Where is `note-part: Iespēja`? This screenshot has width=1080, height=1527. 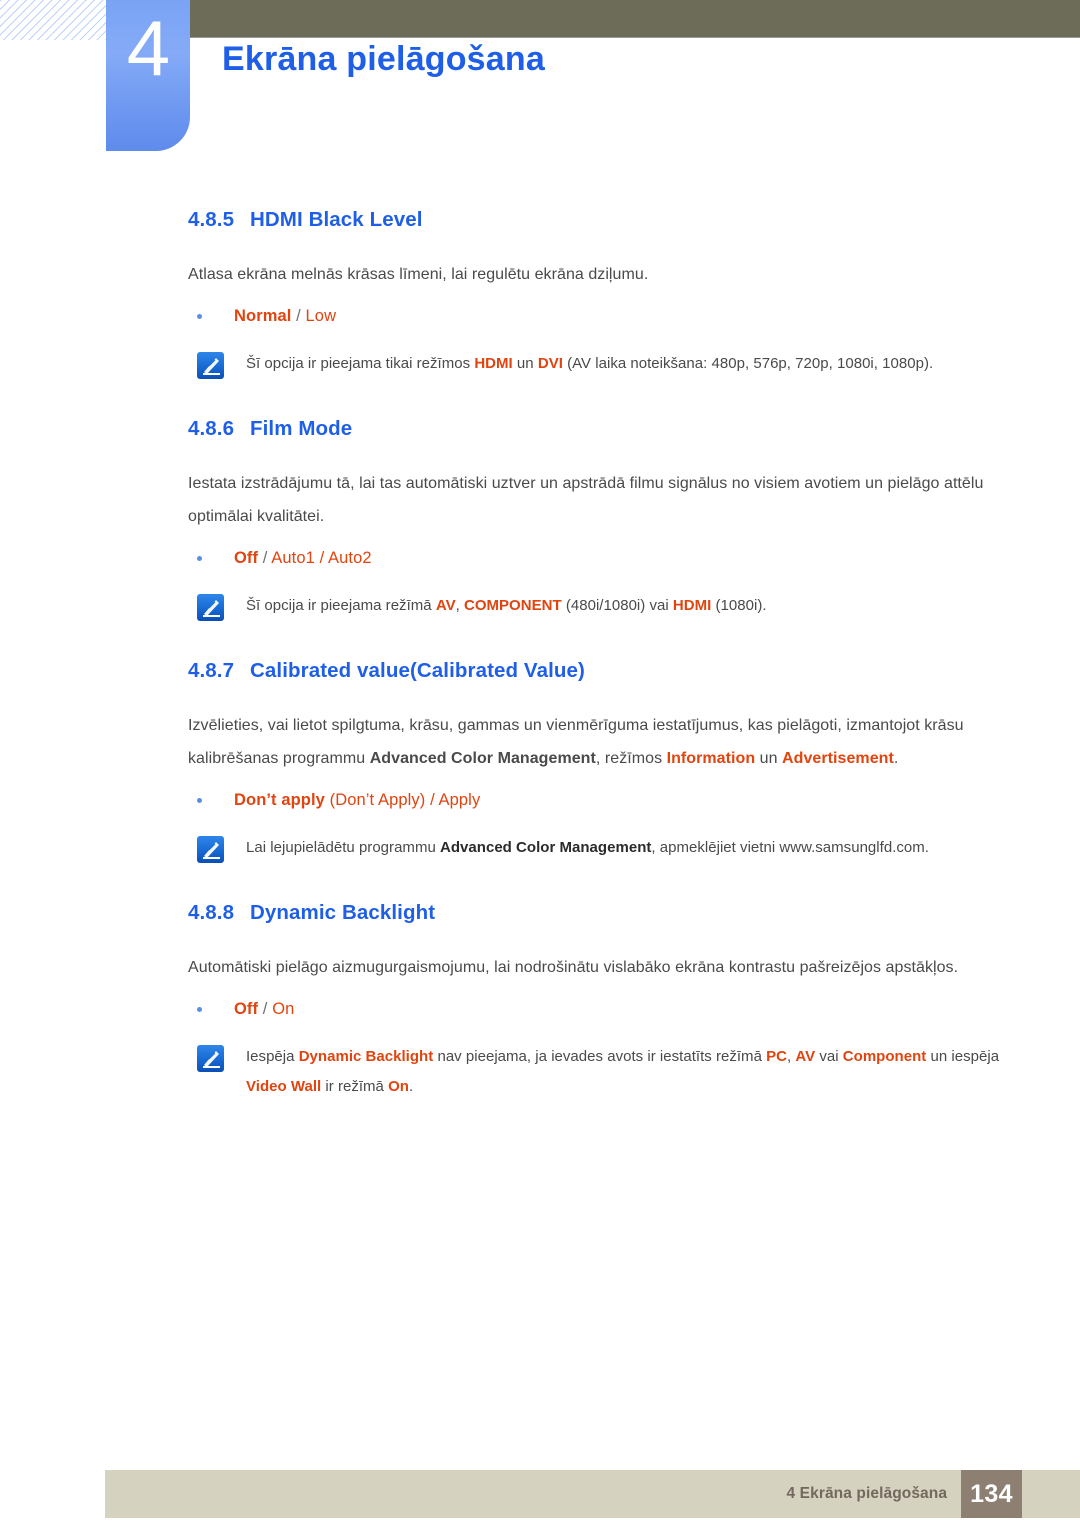 note-part: Iespēja is located at coordinates (272, 1056).